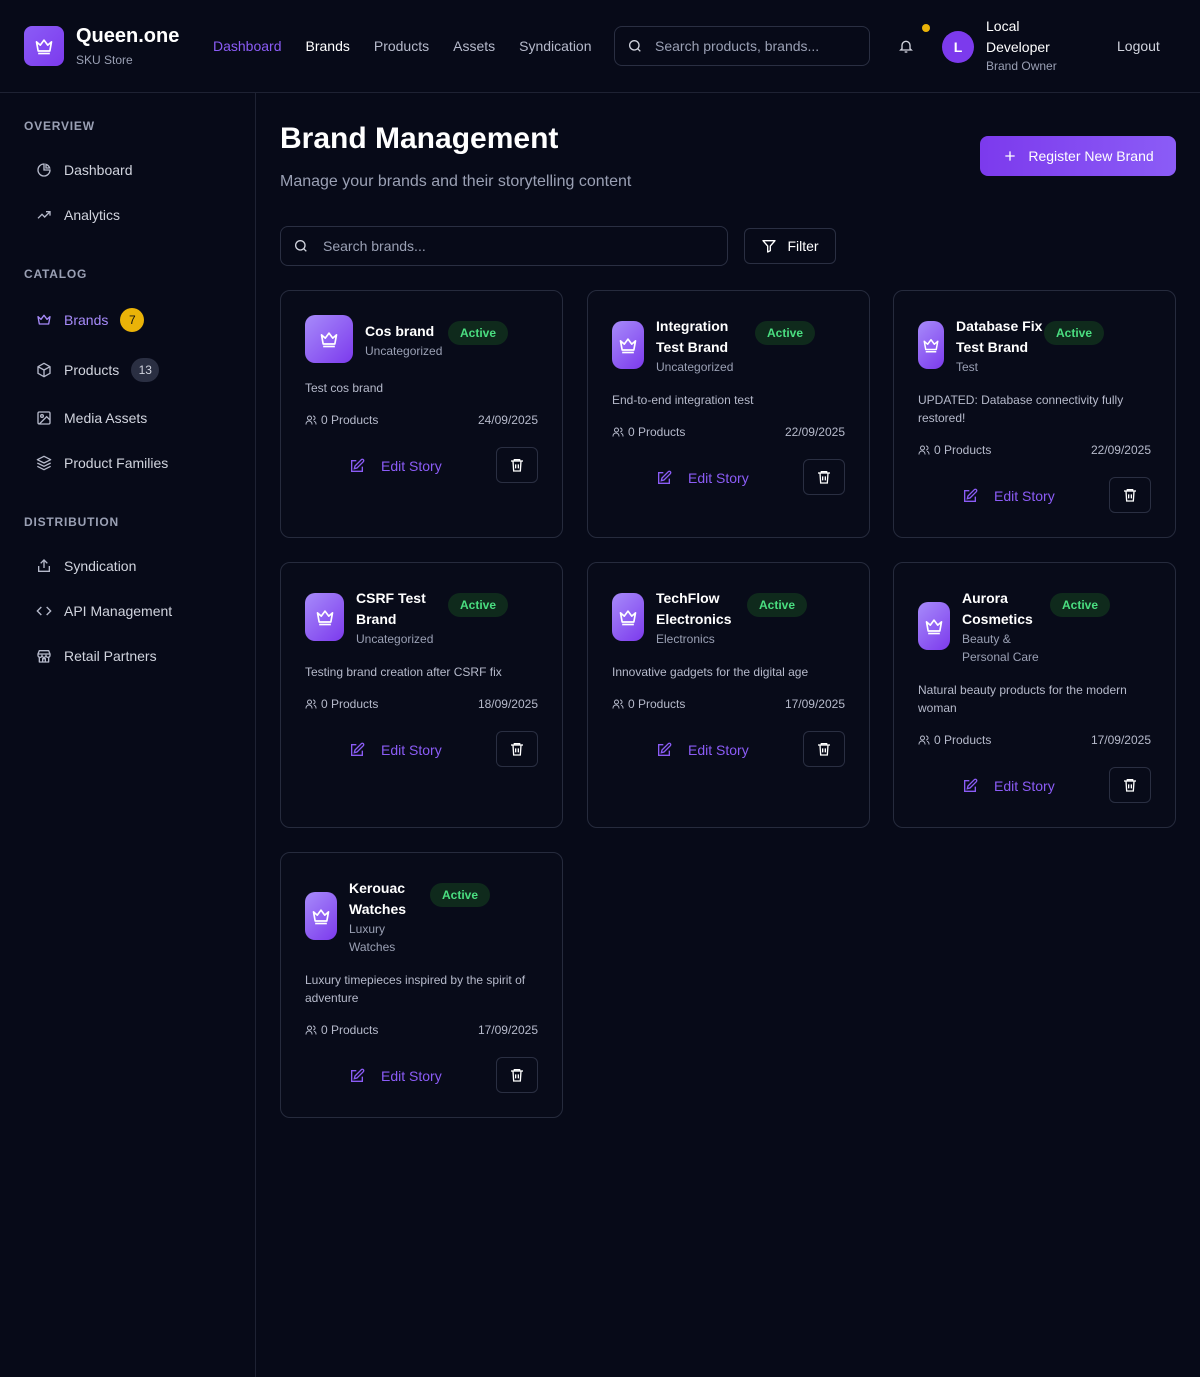  I want to click on sidebar-item-products: Products 13, so click(128, 370).